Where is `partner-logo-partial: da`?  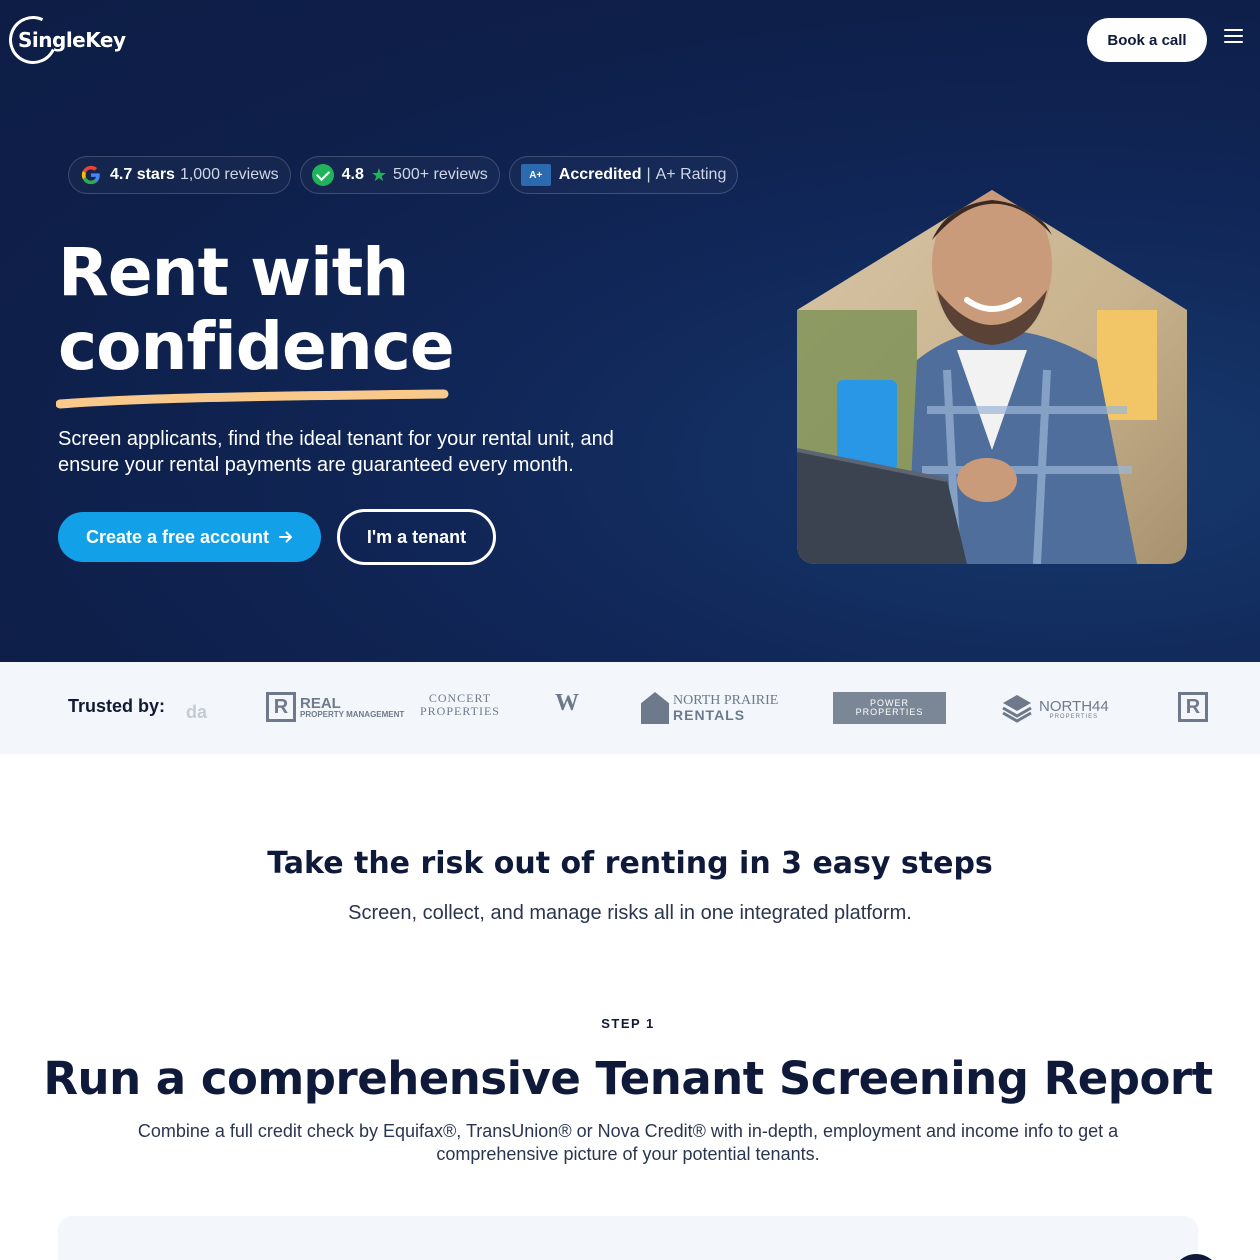
partner-logo-partial: da is located at coordinates (196, 712).